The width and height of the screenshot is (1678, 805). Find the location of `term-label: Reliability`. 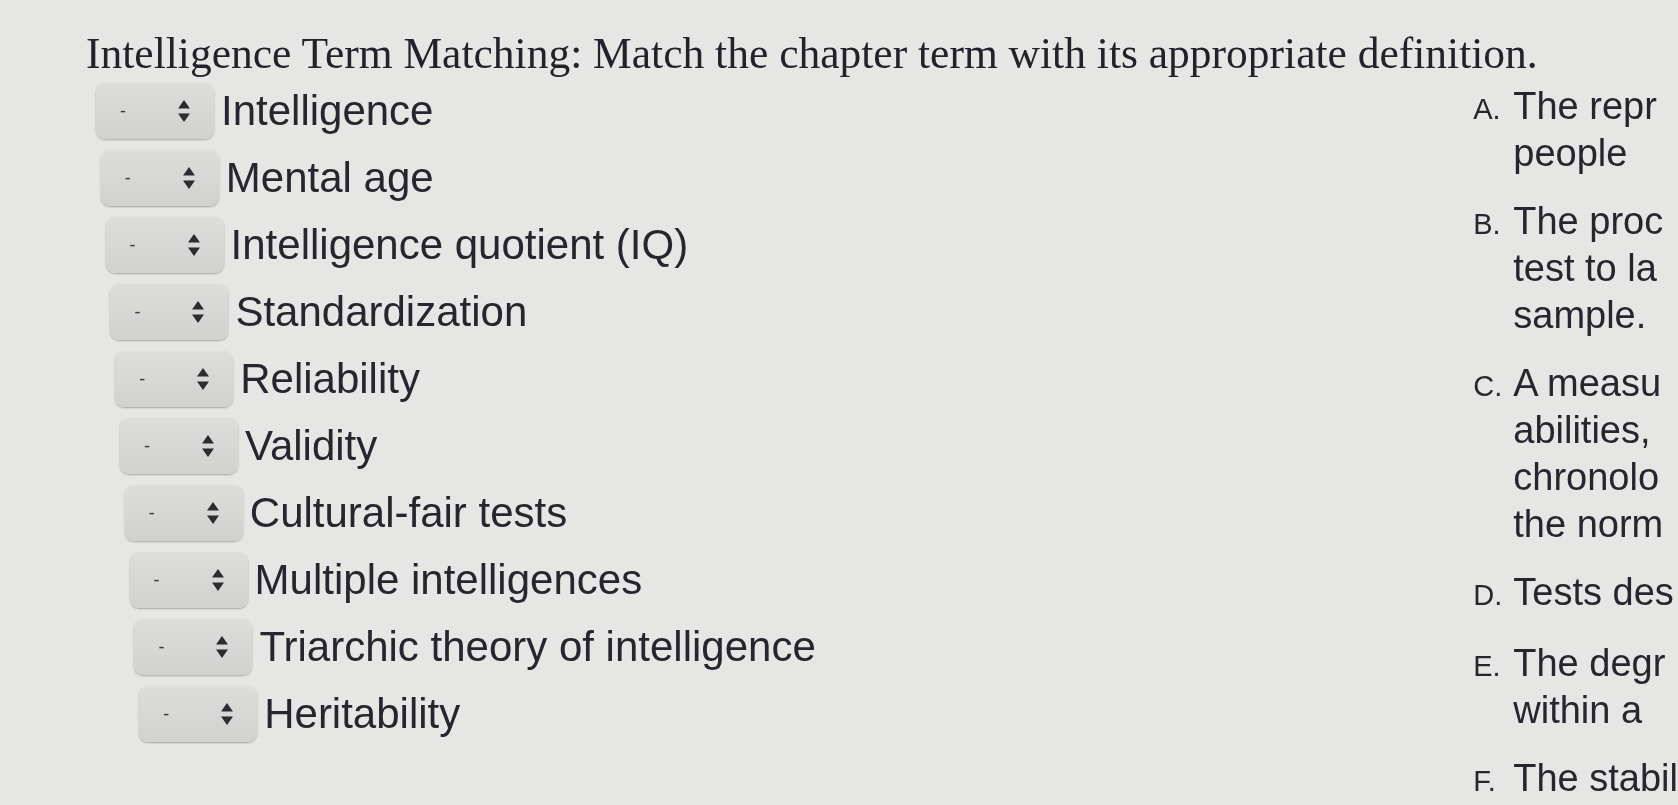

term-label: Reliability is located at coordinates (330, 379).